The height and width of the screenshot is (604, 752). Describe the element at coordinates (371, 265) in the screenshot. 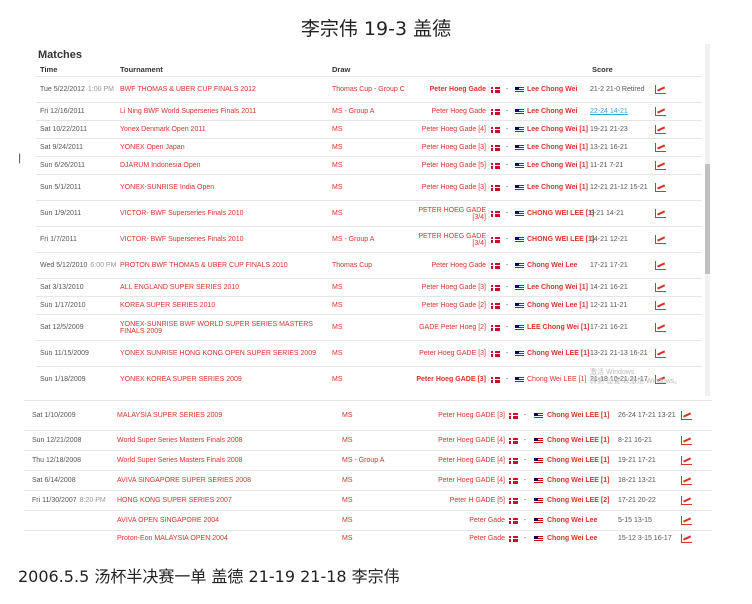

I see `draw-link: Thomas Cup` at that location.